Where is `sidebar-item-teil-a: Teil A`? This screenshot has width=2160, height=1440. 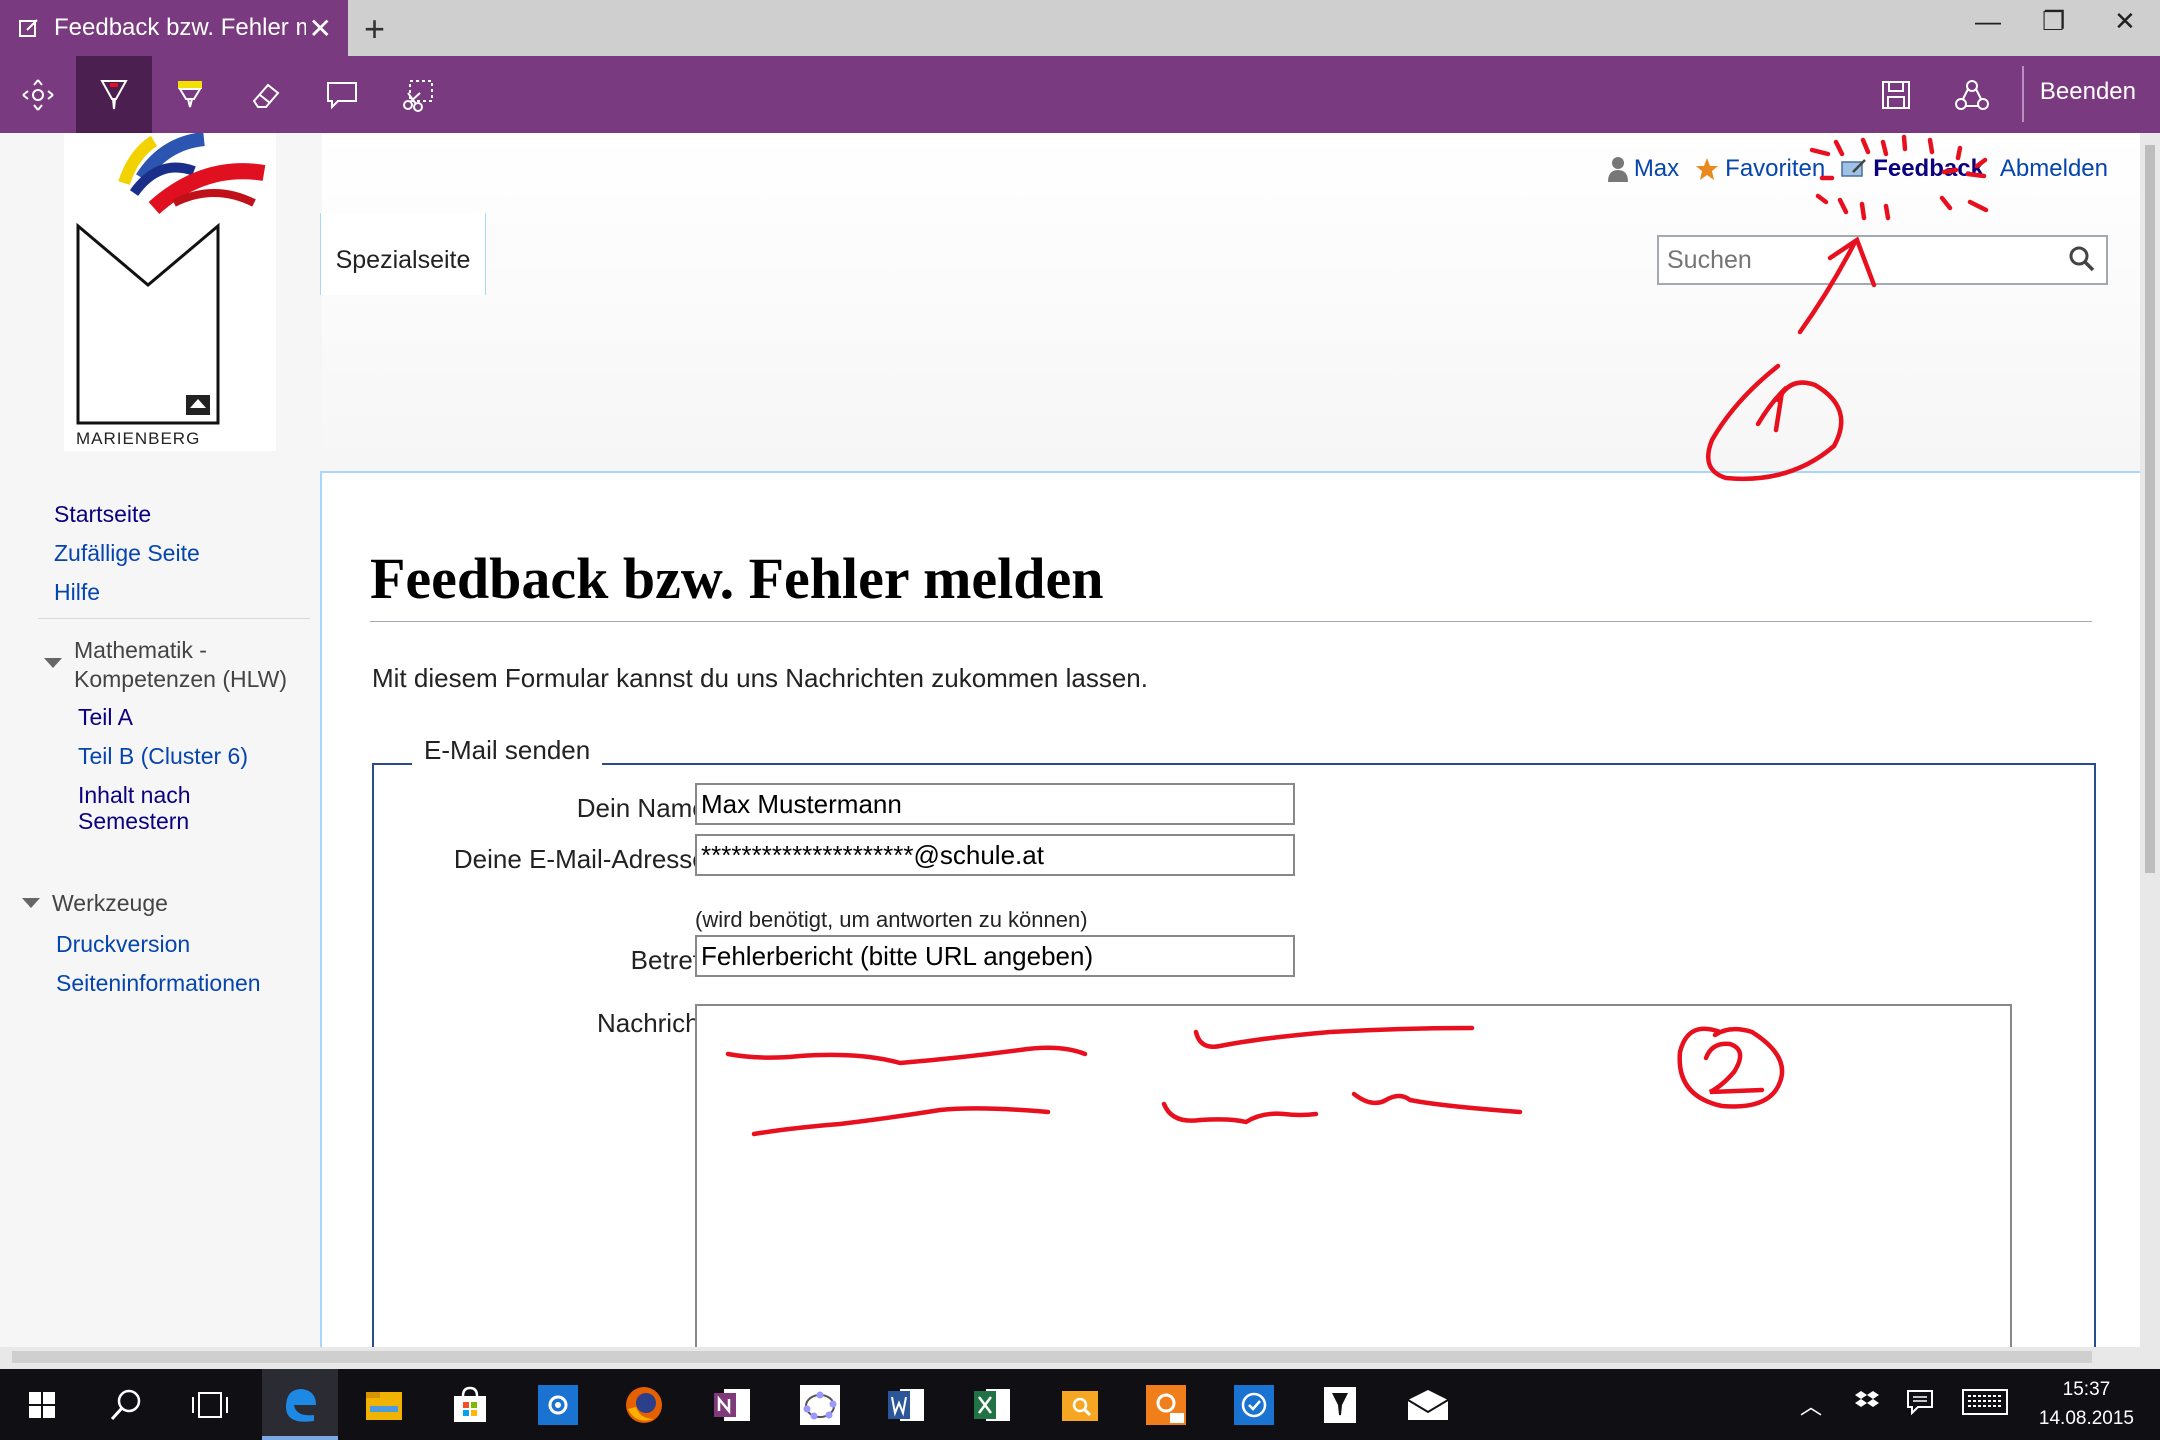 sidebar-item-teil-a: Teil A is located at coordinates (105, 717).